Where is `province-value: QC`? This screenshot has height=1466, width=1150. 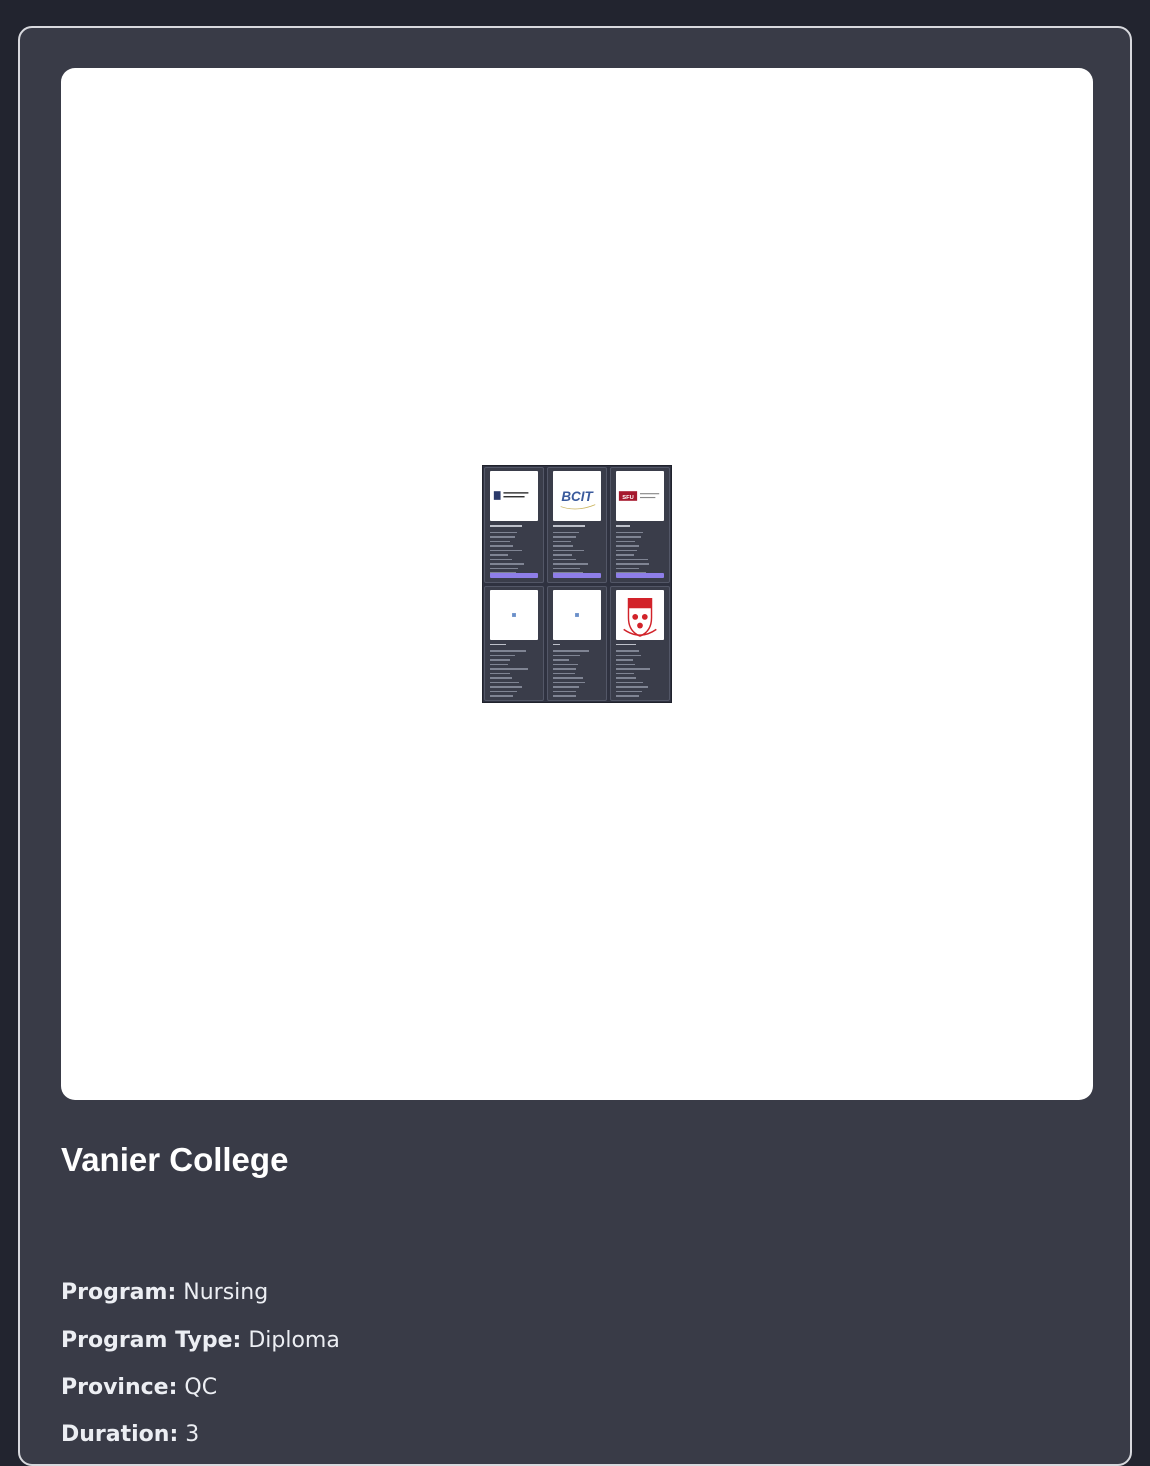 province-value: QC is located at coordinates (201, 1387).